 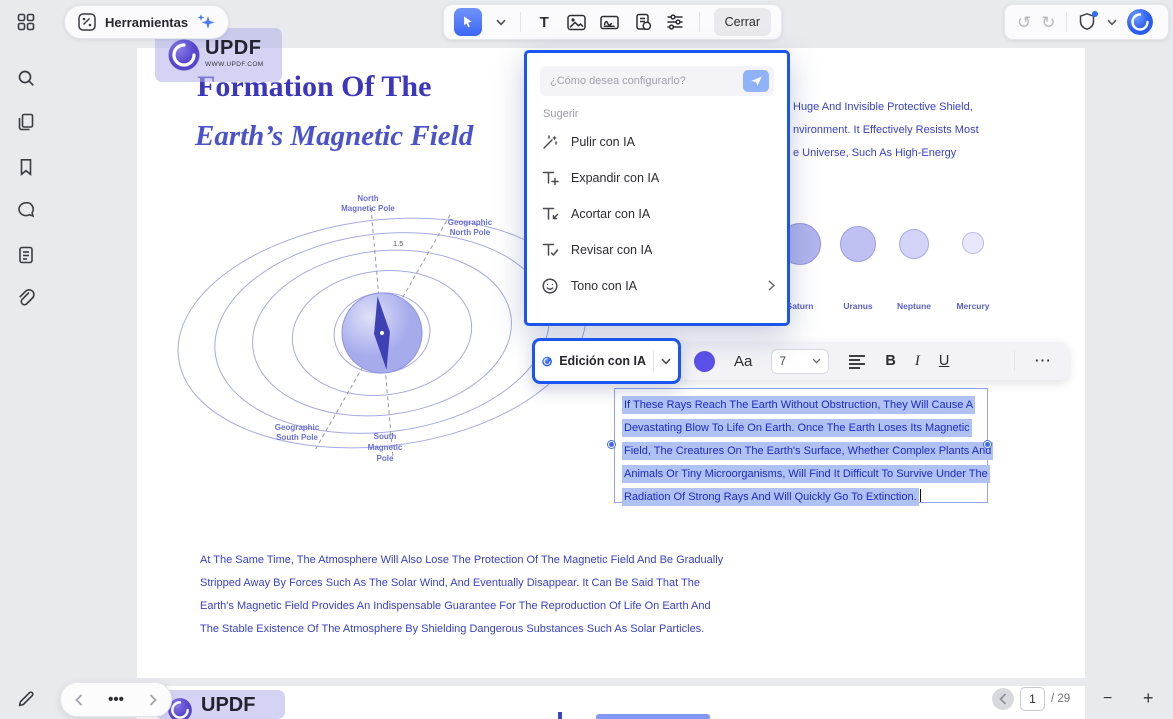 I want to click on signature-pen-icon, so click(x=26, y=699).